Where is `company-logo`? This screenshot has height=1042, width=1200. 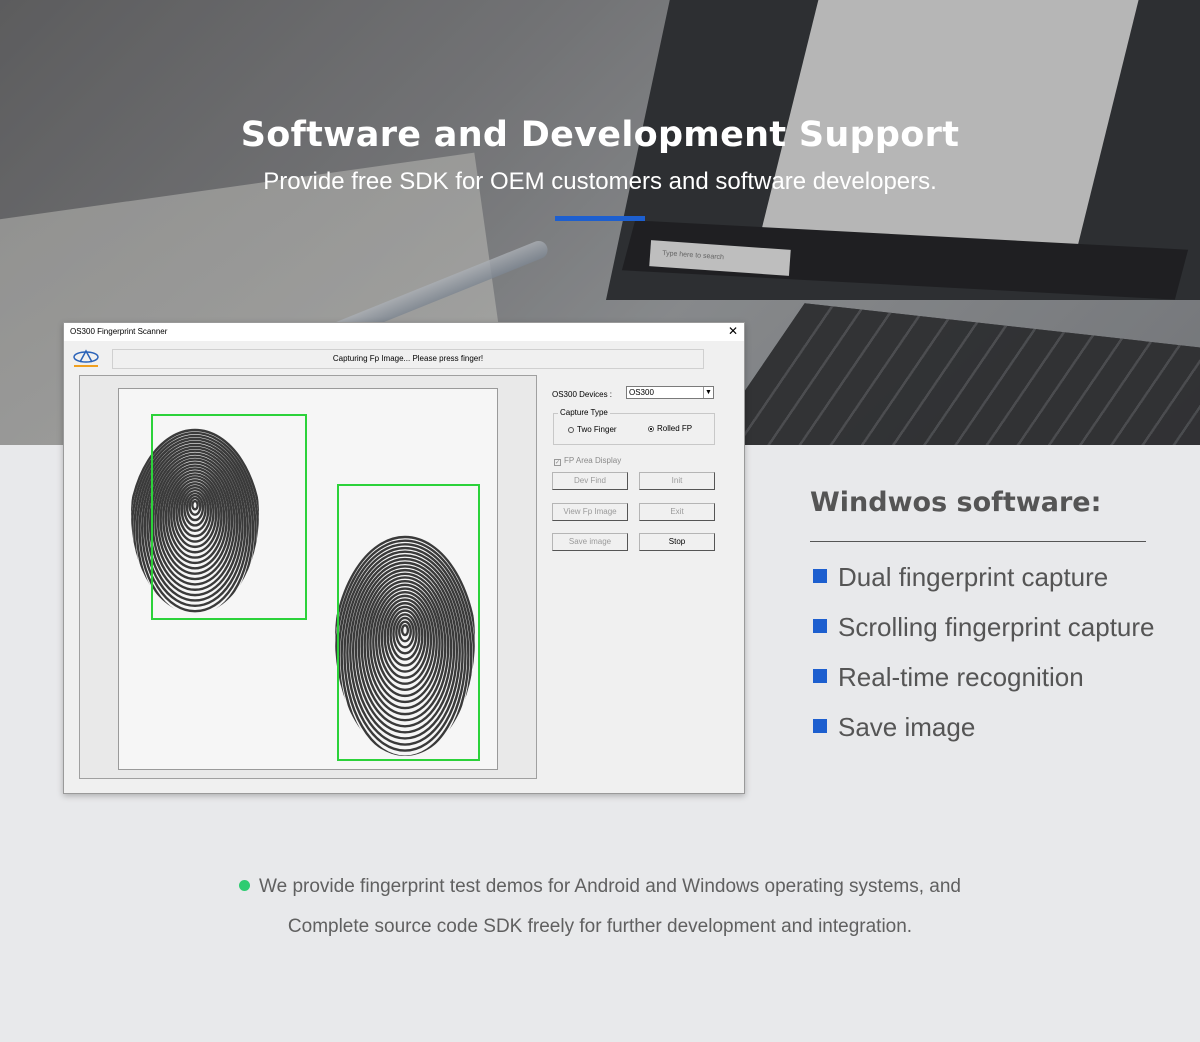 company-logo is located at coordinates (86, 358).